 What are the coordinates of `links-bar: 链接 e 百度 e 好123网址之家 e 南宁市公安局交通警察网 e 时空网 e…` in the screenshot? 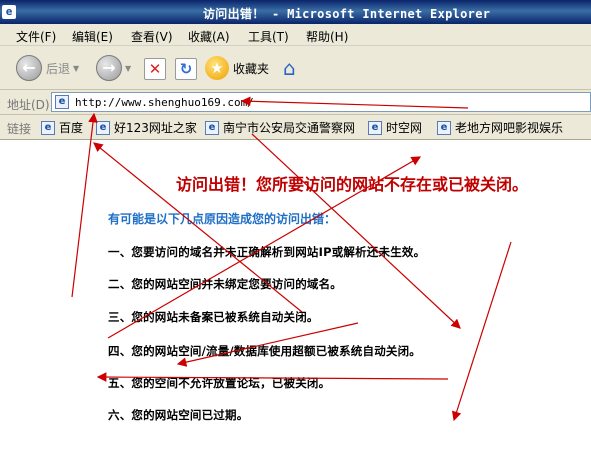 It's located at (295, 127).